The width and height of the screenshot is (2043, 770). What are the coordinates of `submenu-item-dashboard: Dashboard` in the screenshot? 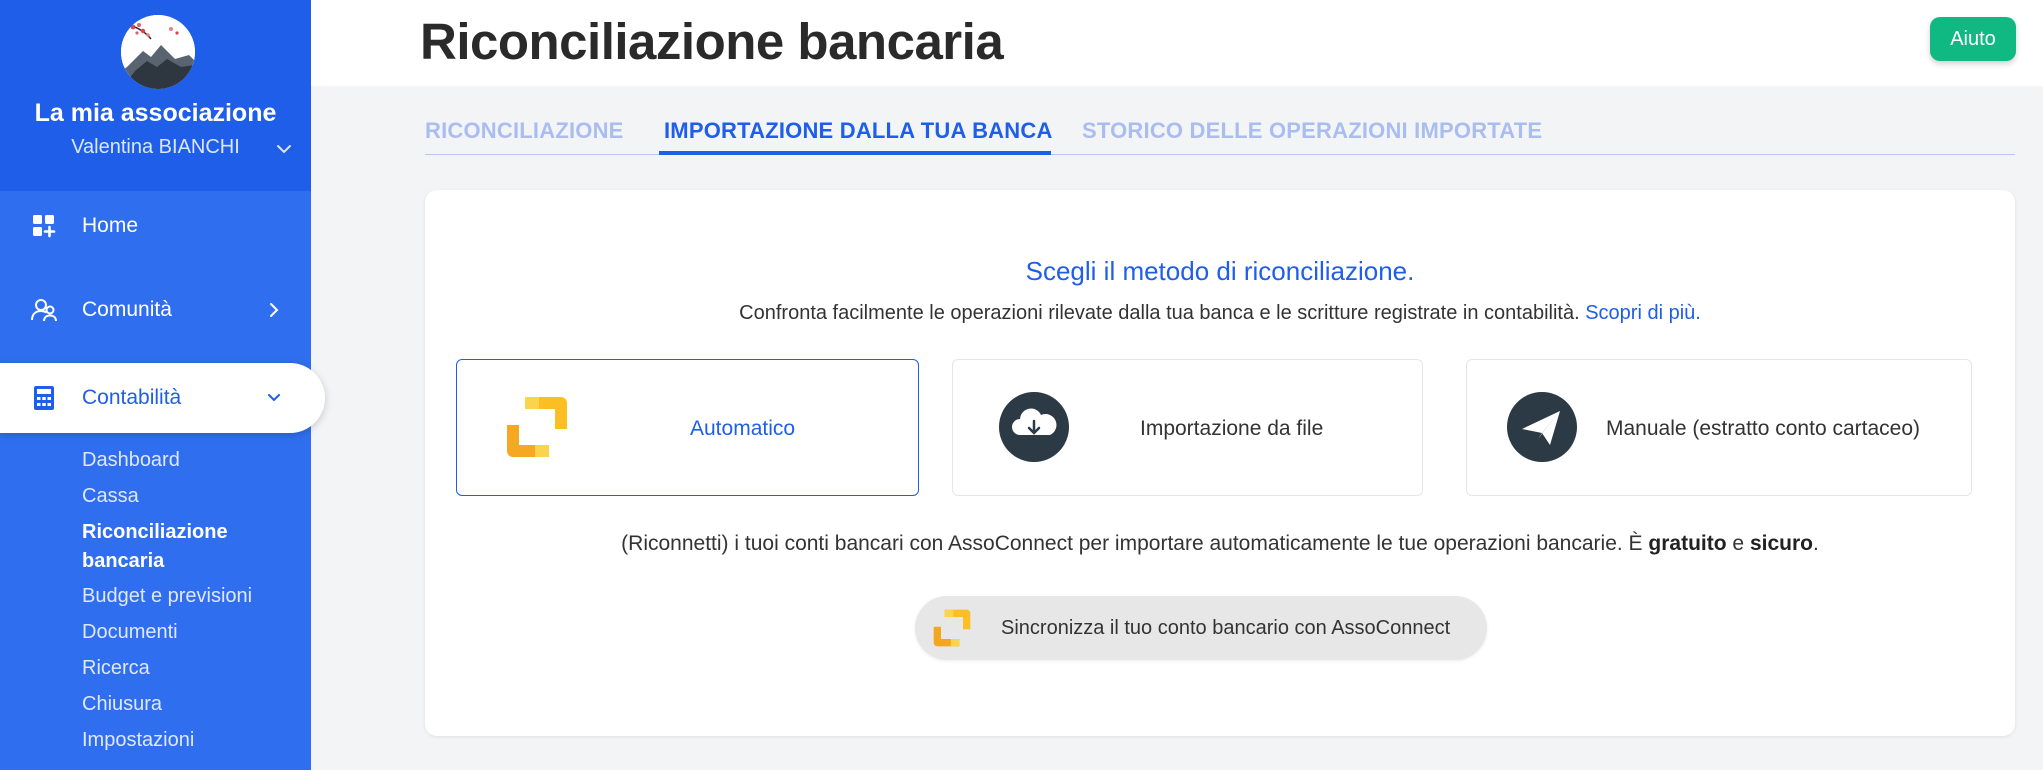 It's located at (131, 460).